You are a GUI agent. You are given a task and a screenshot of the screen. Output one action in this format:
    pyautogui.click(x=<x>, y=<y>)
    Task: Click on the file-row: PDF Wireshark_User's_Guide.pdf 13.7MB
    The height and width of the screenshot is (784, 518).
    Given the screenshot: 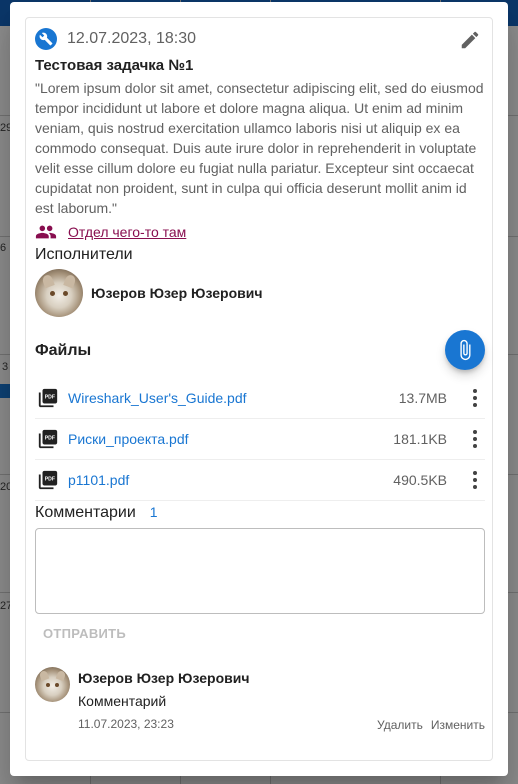 What is the action you would take?
    pyautogui.click(x=260, y=398)
    